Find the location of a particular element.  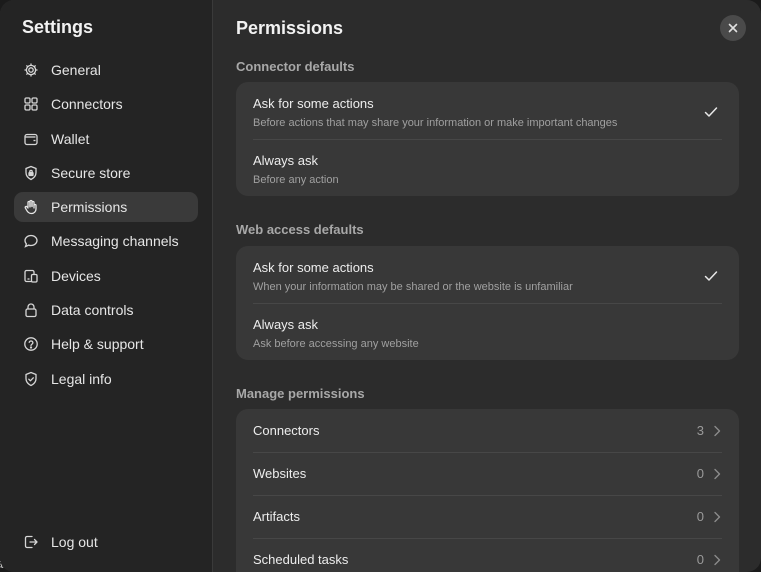

devices-icon is located at coordinates (31, 276).